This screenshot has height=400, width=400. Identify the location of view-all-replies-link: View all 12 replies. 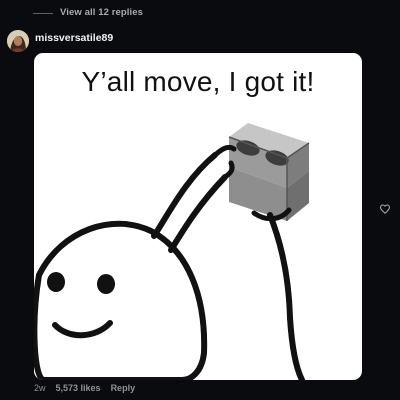
(101, 12).